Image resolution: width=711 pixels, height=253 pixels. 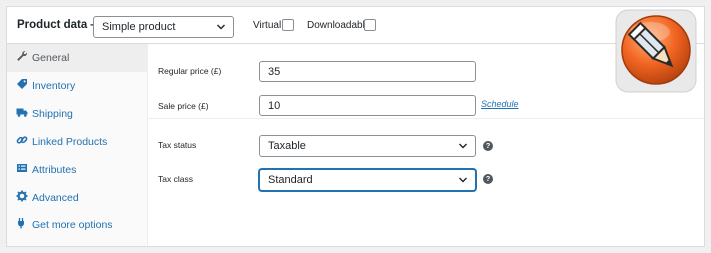 What do you see at coordinates (488, 146) in the screenshot?
I see `tax-status-help-icon: ?` at bounding box center [488, 146].